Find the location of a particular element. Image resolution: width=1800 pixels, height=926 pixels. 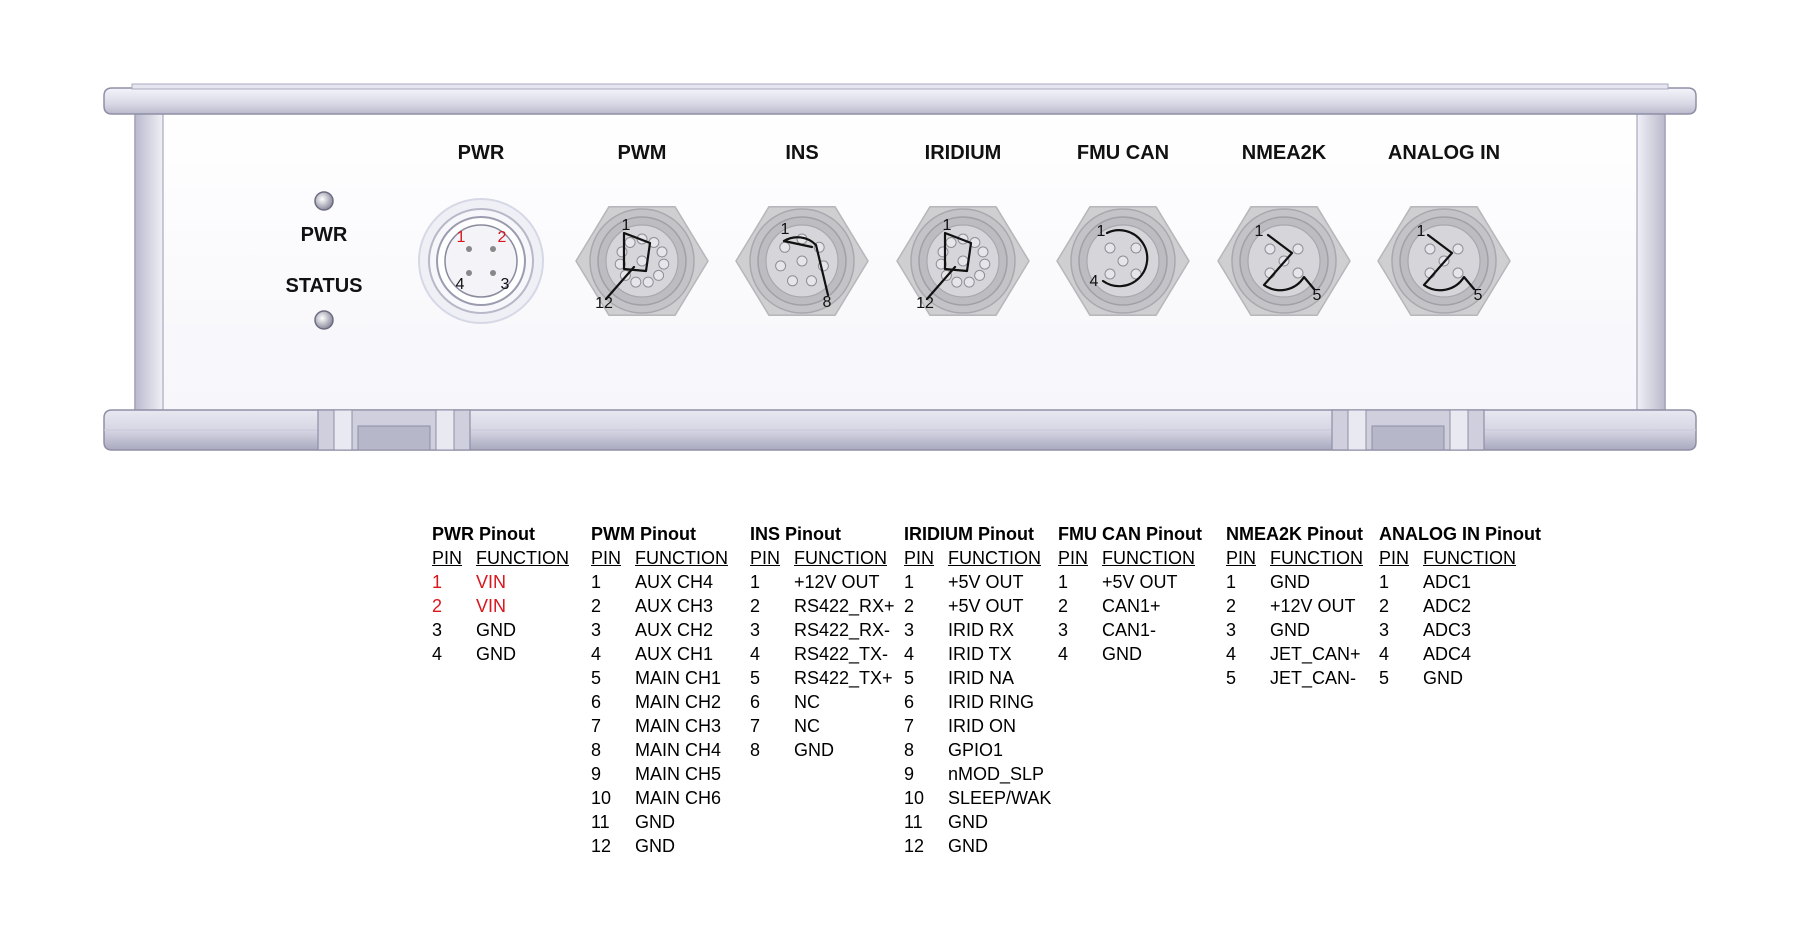

pinout-row: 4 JET_CAN+ is located at coordinates (1294, 654).